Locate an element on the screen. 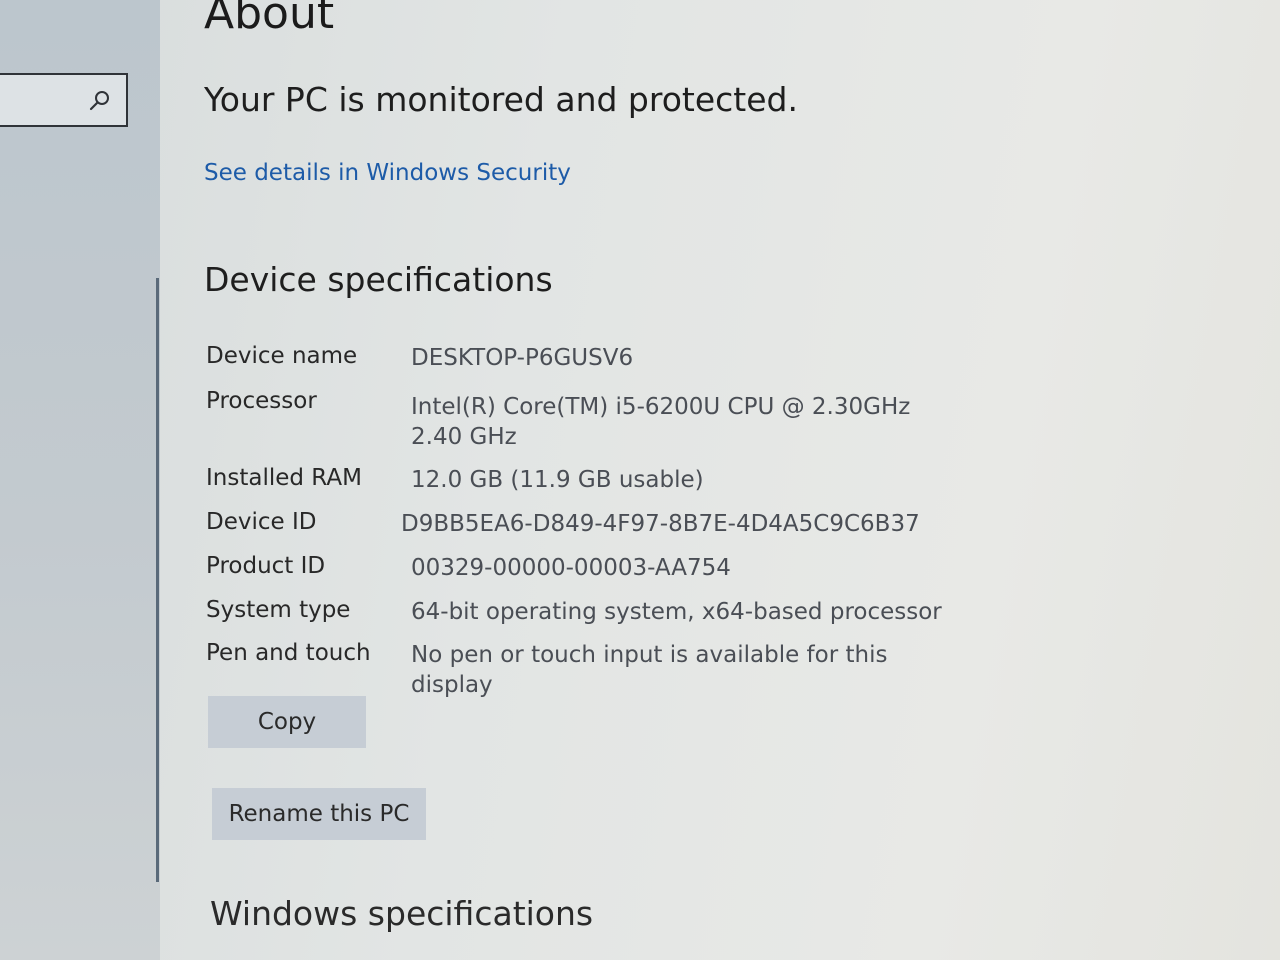 Image resolution: width=1280 pixels, height=960 pixels. spec-label: Installed RAM is located at coordinates (284, 478).